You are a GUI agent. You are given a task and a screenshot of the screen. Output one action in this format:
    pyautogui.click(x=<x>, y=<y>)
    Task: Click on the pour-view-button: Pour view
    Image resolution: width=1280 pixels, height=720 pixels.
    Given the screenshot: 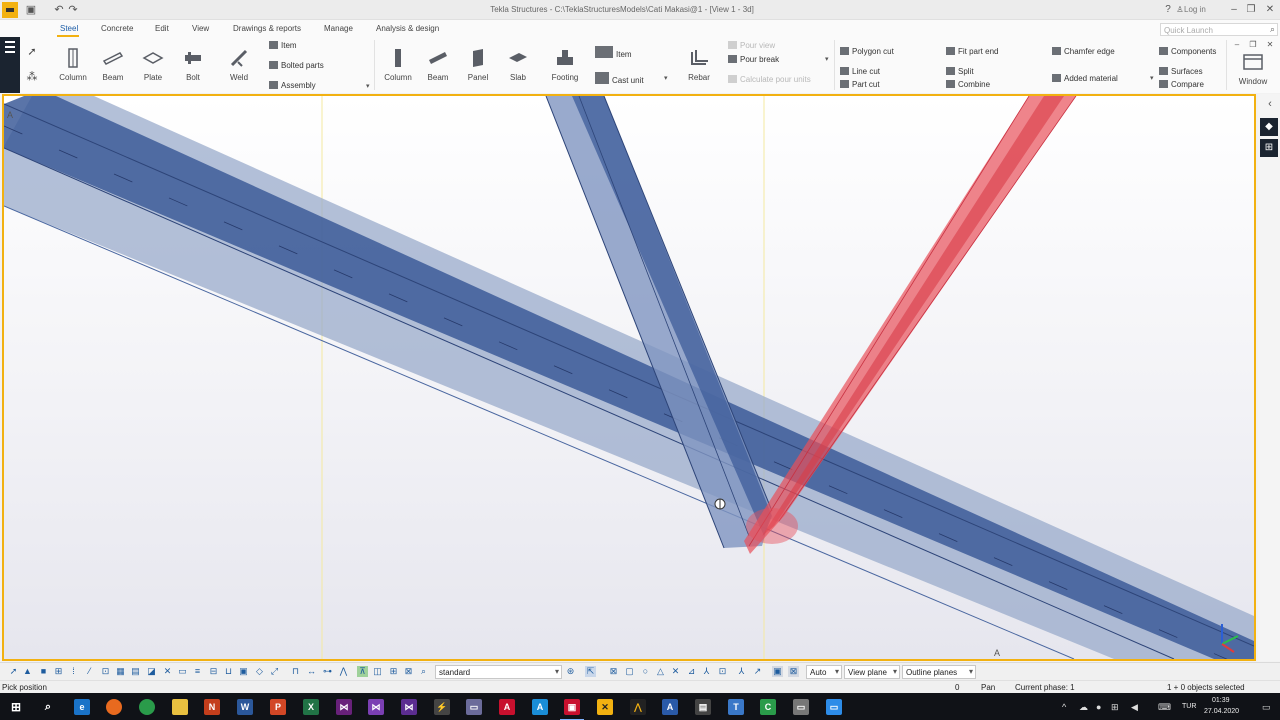 What is the action you would take?
    pyautogui.click(x=751, y=45)
    